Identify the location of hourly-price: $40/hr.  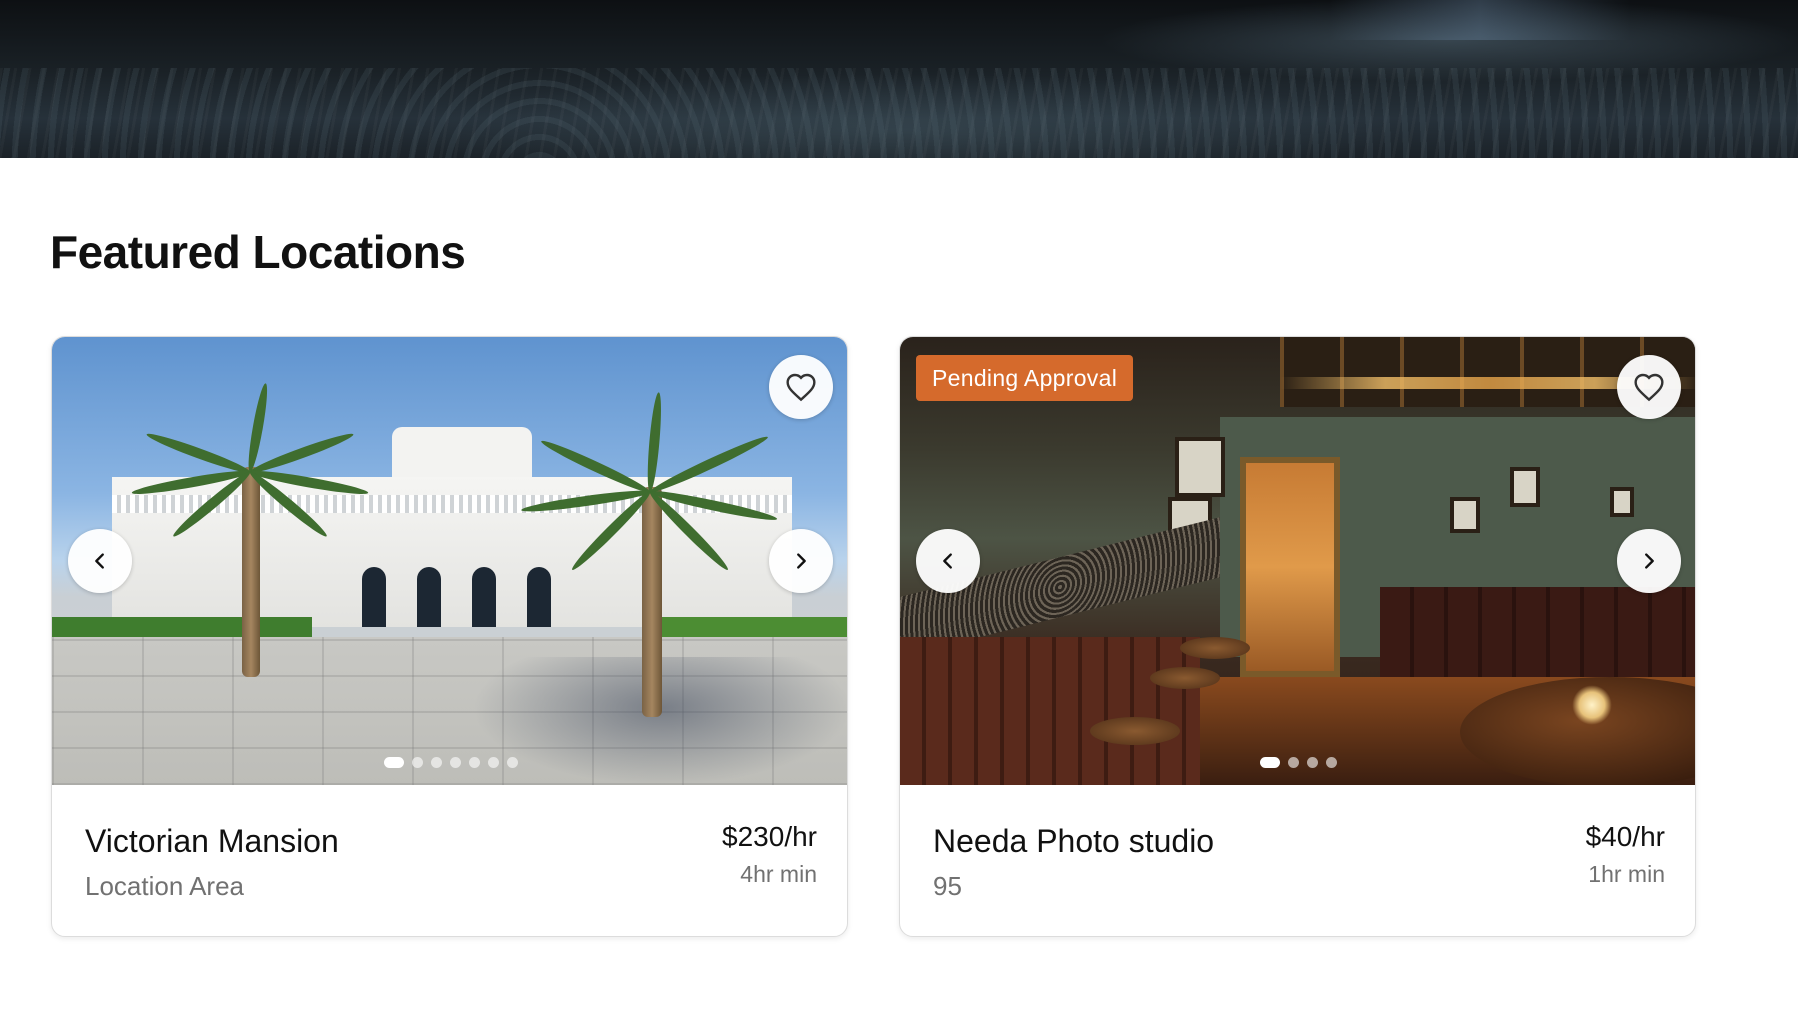
(1625, 836).